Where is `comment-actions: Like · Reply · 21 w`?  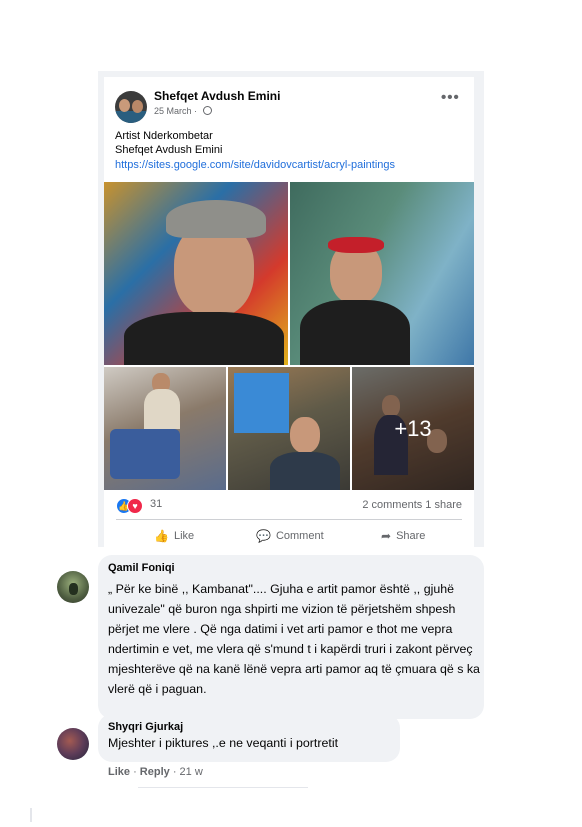
comment-actions: Like · Reply · 21 w is located at coordinates (155, 772).